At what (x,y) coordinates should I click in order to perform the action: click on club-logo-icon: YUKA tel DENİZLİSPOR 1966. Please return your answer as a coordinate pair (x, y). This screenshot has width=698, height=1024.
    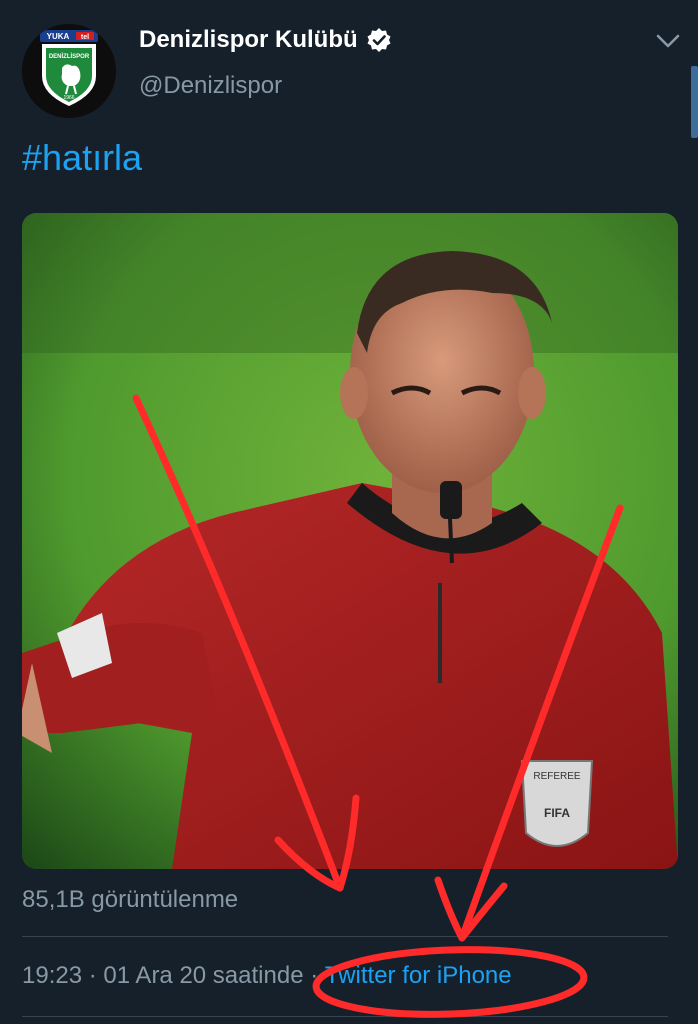
    Looking at the image, I should click on (69, 71).